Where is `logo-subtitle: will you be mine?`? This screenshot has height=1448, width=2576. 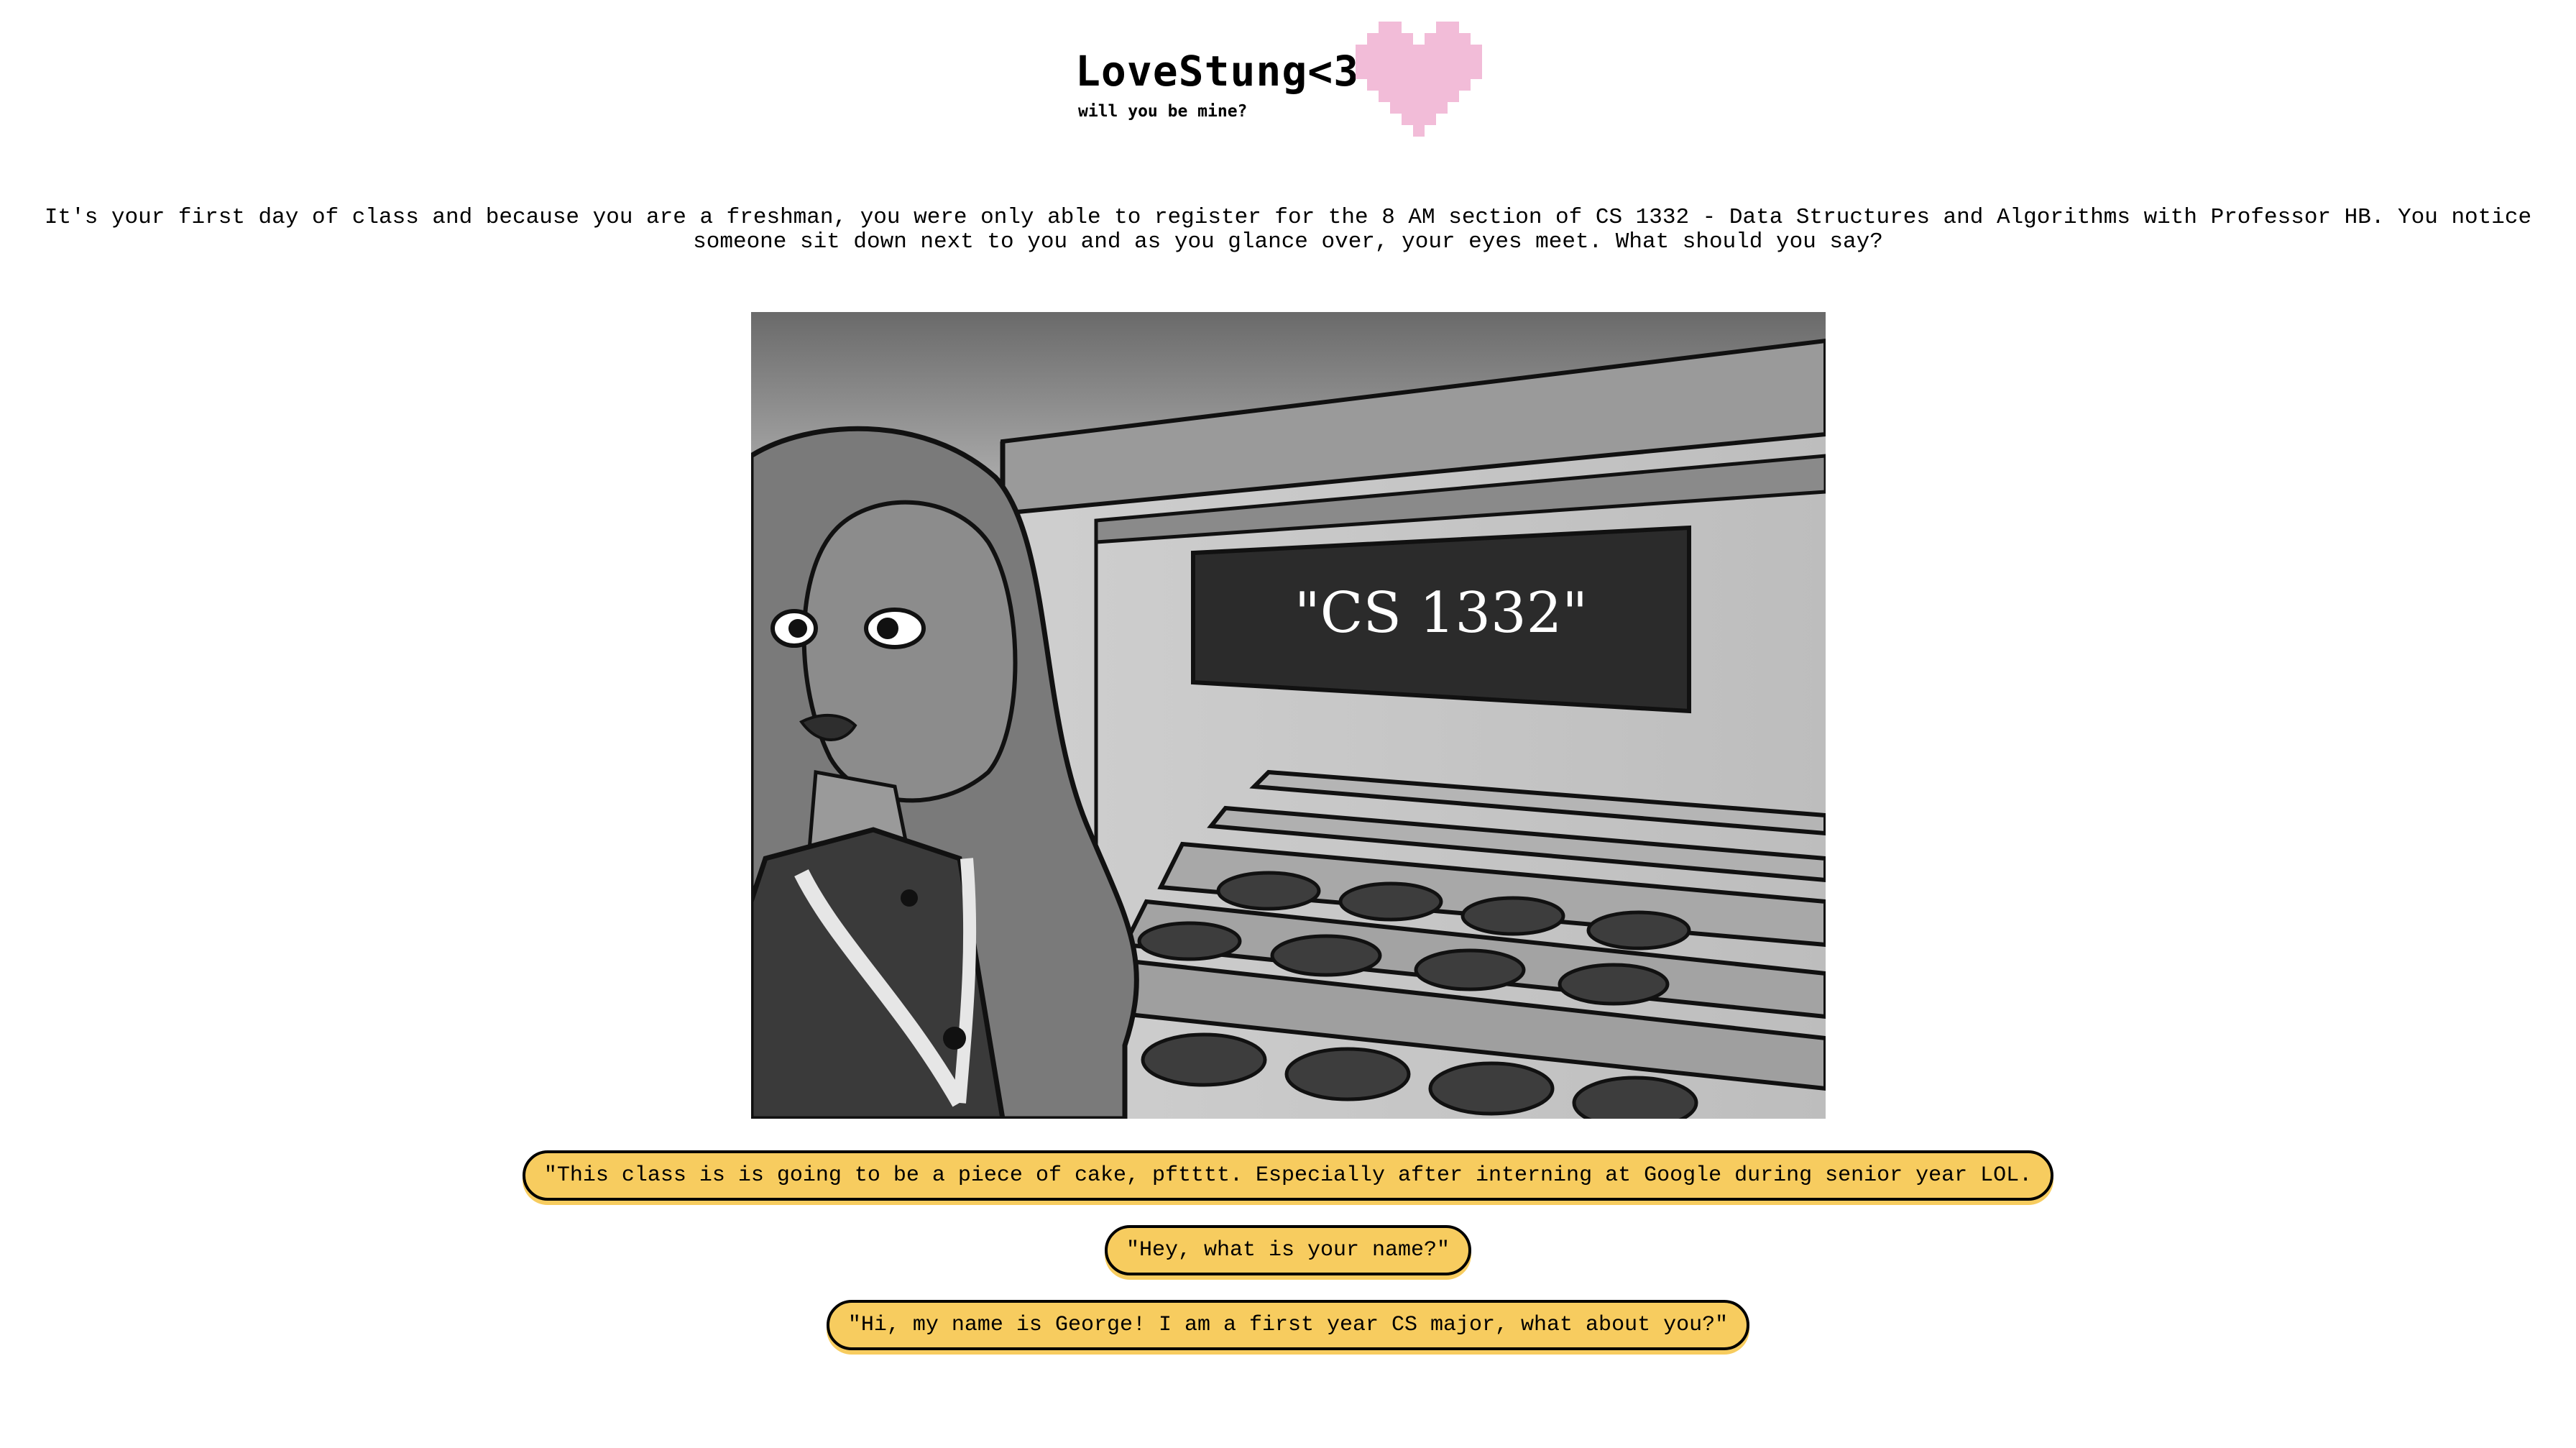
logo-subtitle: will you be mine? is located at coordinates (1163, 111).